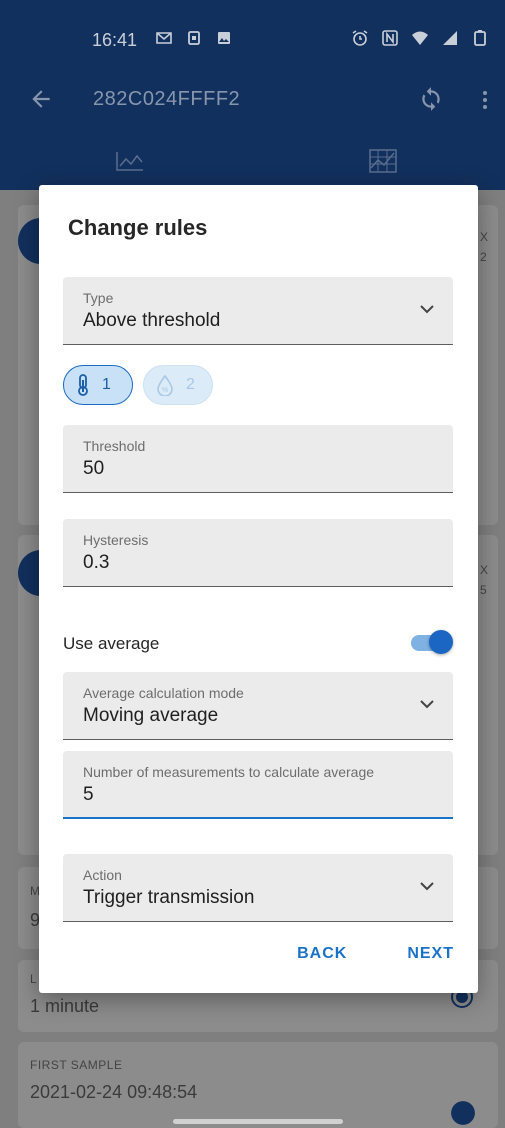 The width and height of the screenshot is (505, 1128). What do you see at coordinates (65, 1006) in the screenshot?
I see `bg-row-value: 1 minute` at bounding box center [65, 1006].